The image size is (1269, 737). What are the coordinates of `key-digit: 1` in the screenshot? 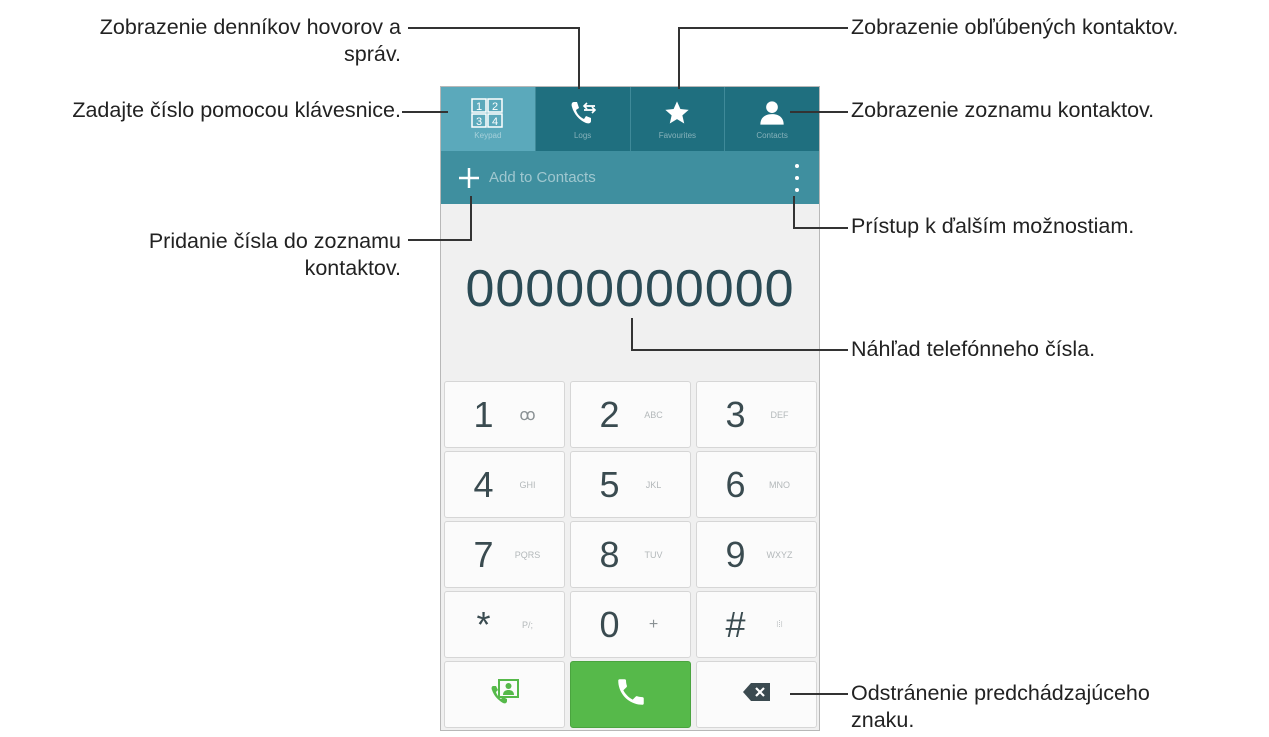 It's located at (483, 414).